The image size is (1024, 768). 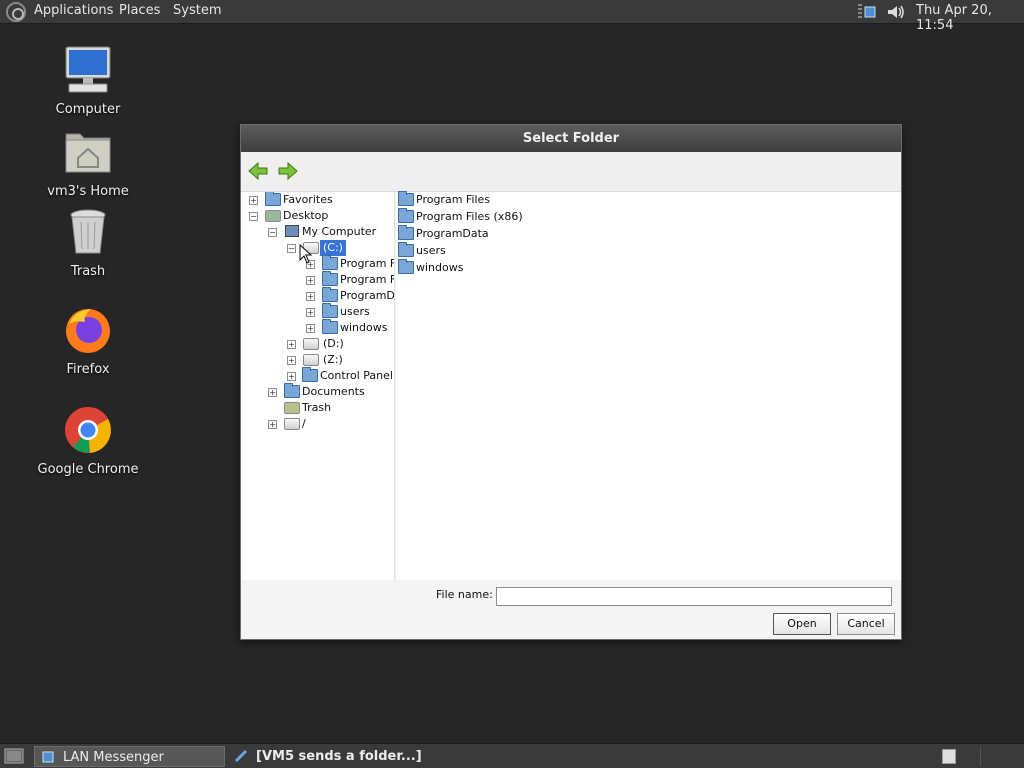 I want to click on tree-item-desktop: − Desktop, so click(x=319, y=216).